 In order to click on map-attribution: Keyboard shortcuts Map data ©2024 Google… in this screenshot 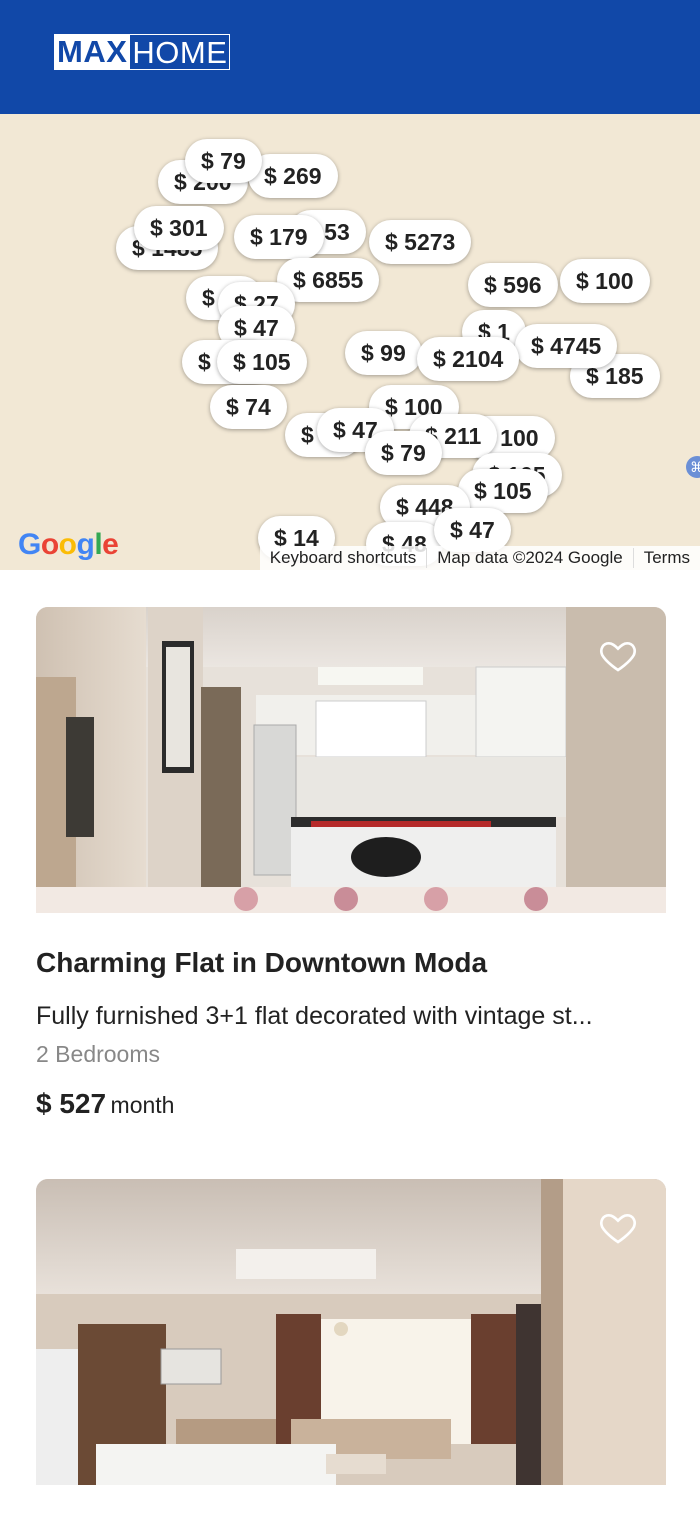, I will do `click(479, 558)`.